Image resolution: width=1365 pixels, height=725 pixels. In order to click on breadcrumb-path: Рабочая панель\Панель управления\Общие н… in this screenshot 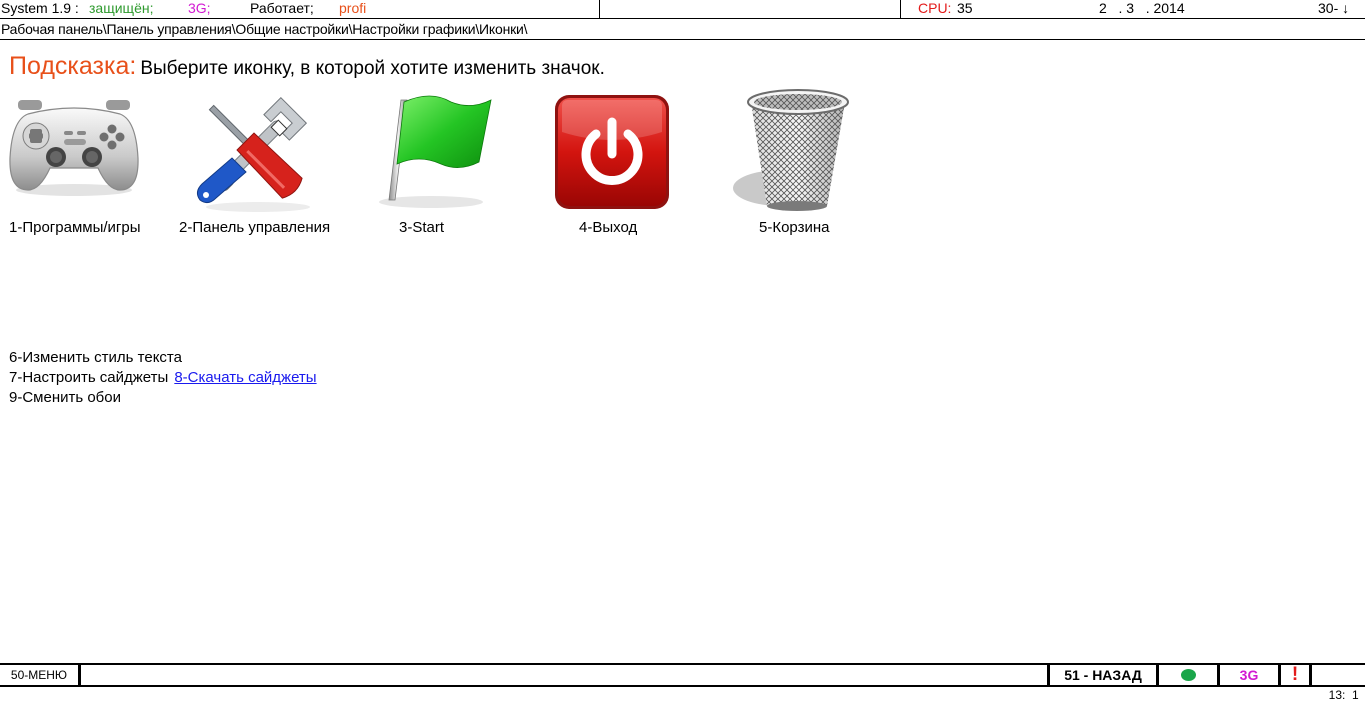, I will do `click(264, 29)`.